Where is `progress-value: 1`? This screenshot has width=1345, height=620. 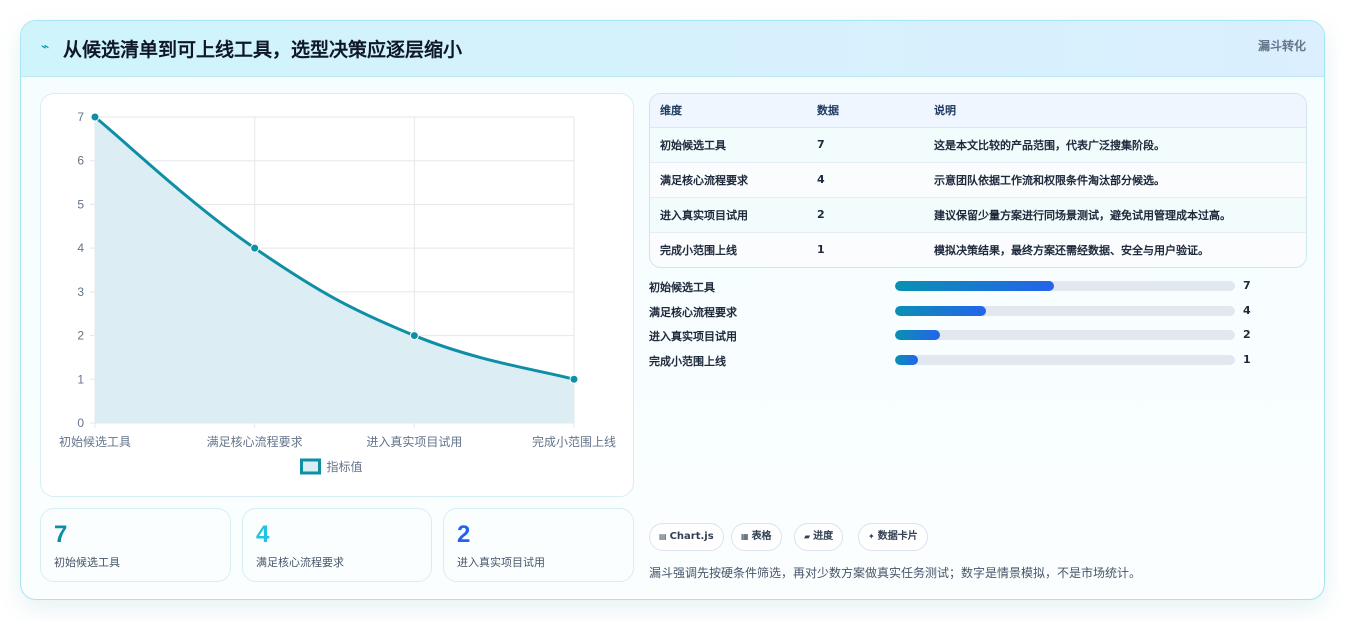
progress-value: 1 is located at coordinates (1247, 359).